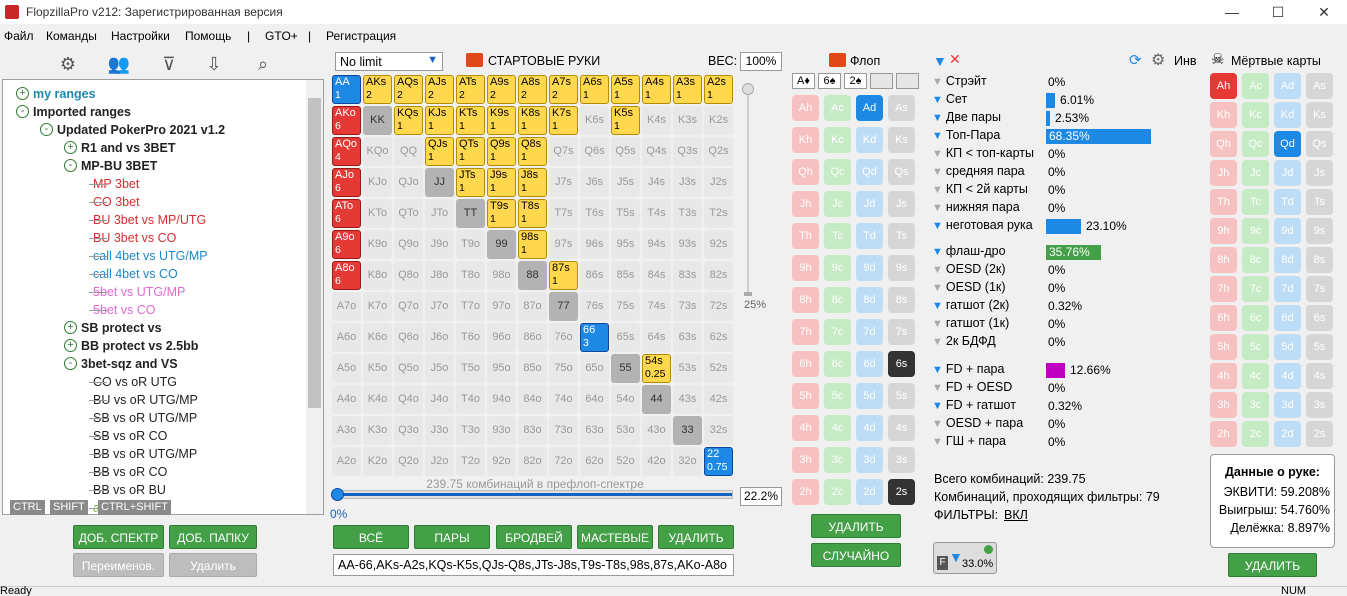 The image size is (1347, 596). What do you see at coordinates (408, 399) in the screenshot?
I see `hand-cell-Q4o: Q4o` at bounding box center [408, 399].